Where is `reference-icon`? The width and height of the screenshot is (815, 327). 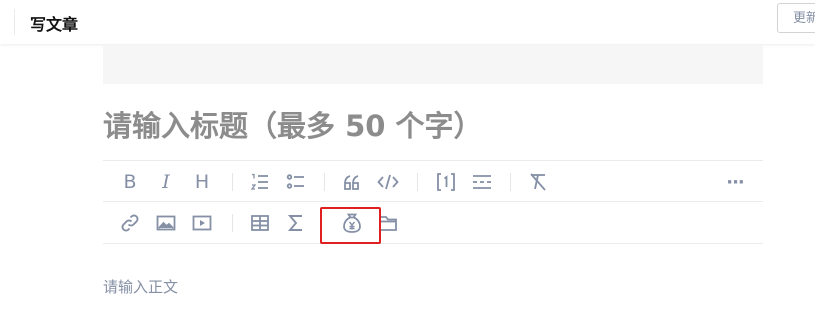
reference-icon is located at coordinates (446, 182).